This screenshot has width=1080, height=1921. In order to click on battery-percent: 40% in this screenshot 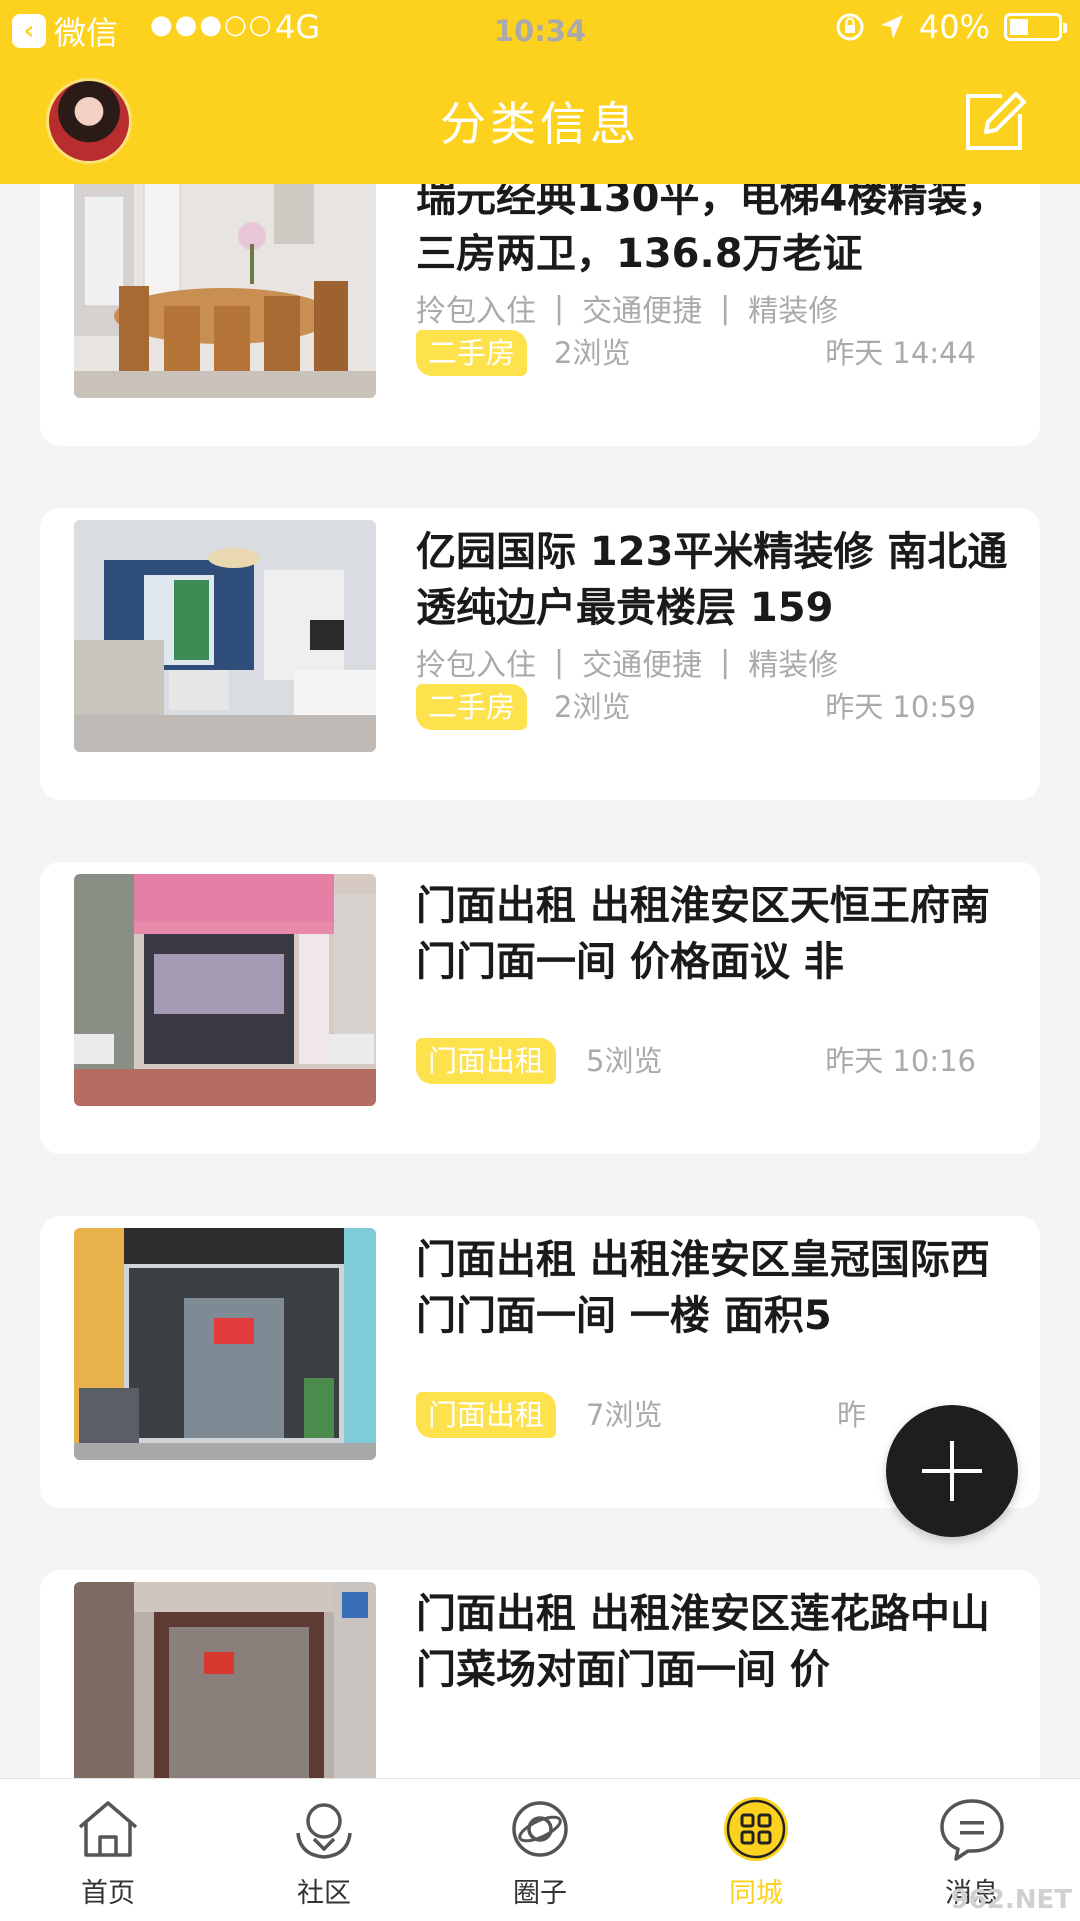, I will do `click(954, 27)`.